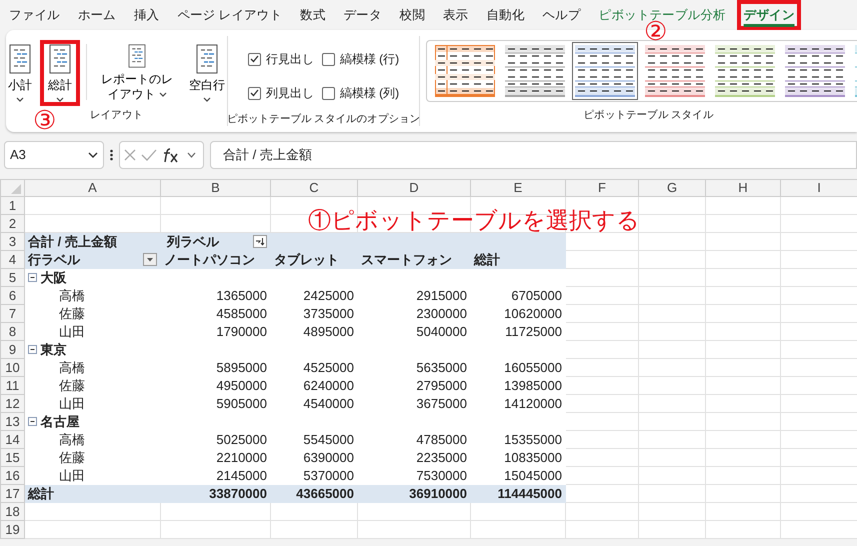 This screenshot has width=857, height=546. I want to click on table-cell: 高橋, so click(92, 367).